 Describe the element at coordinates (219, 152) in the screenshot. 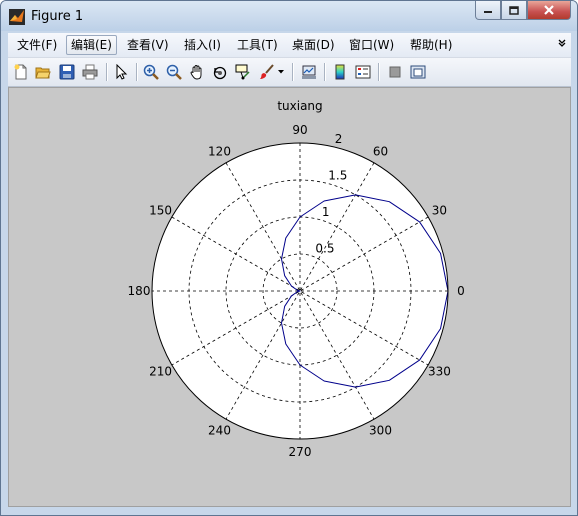

I see `angle-tick-label: 120` at that location.